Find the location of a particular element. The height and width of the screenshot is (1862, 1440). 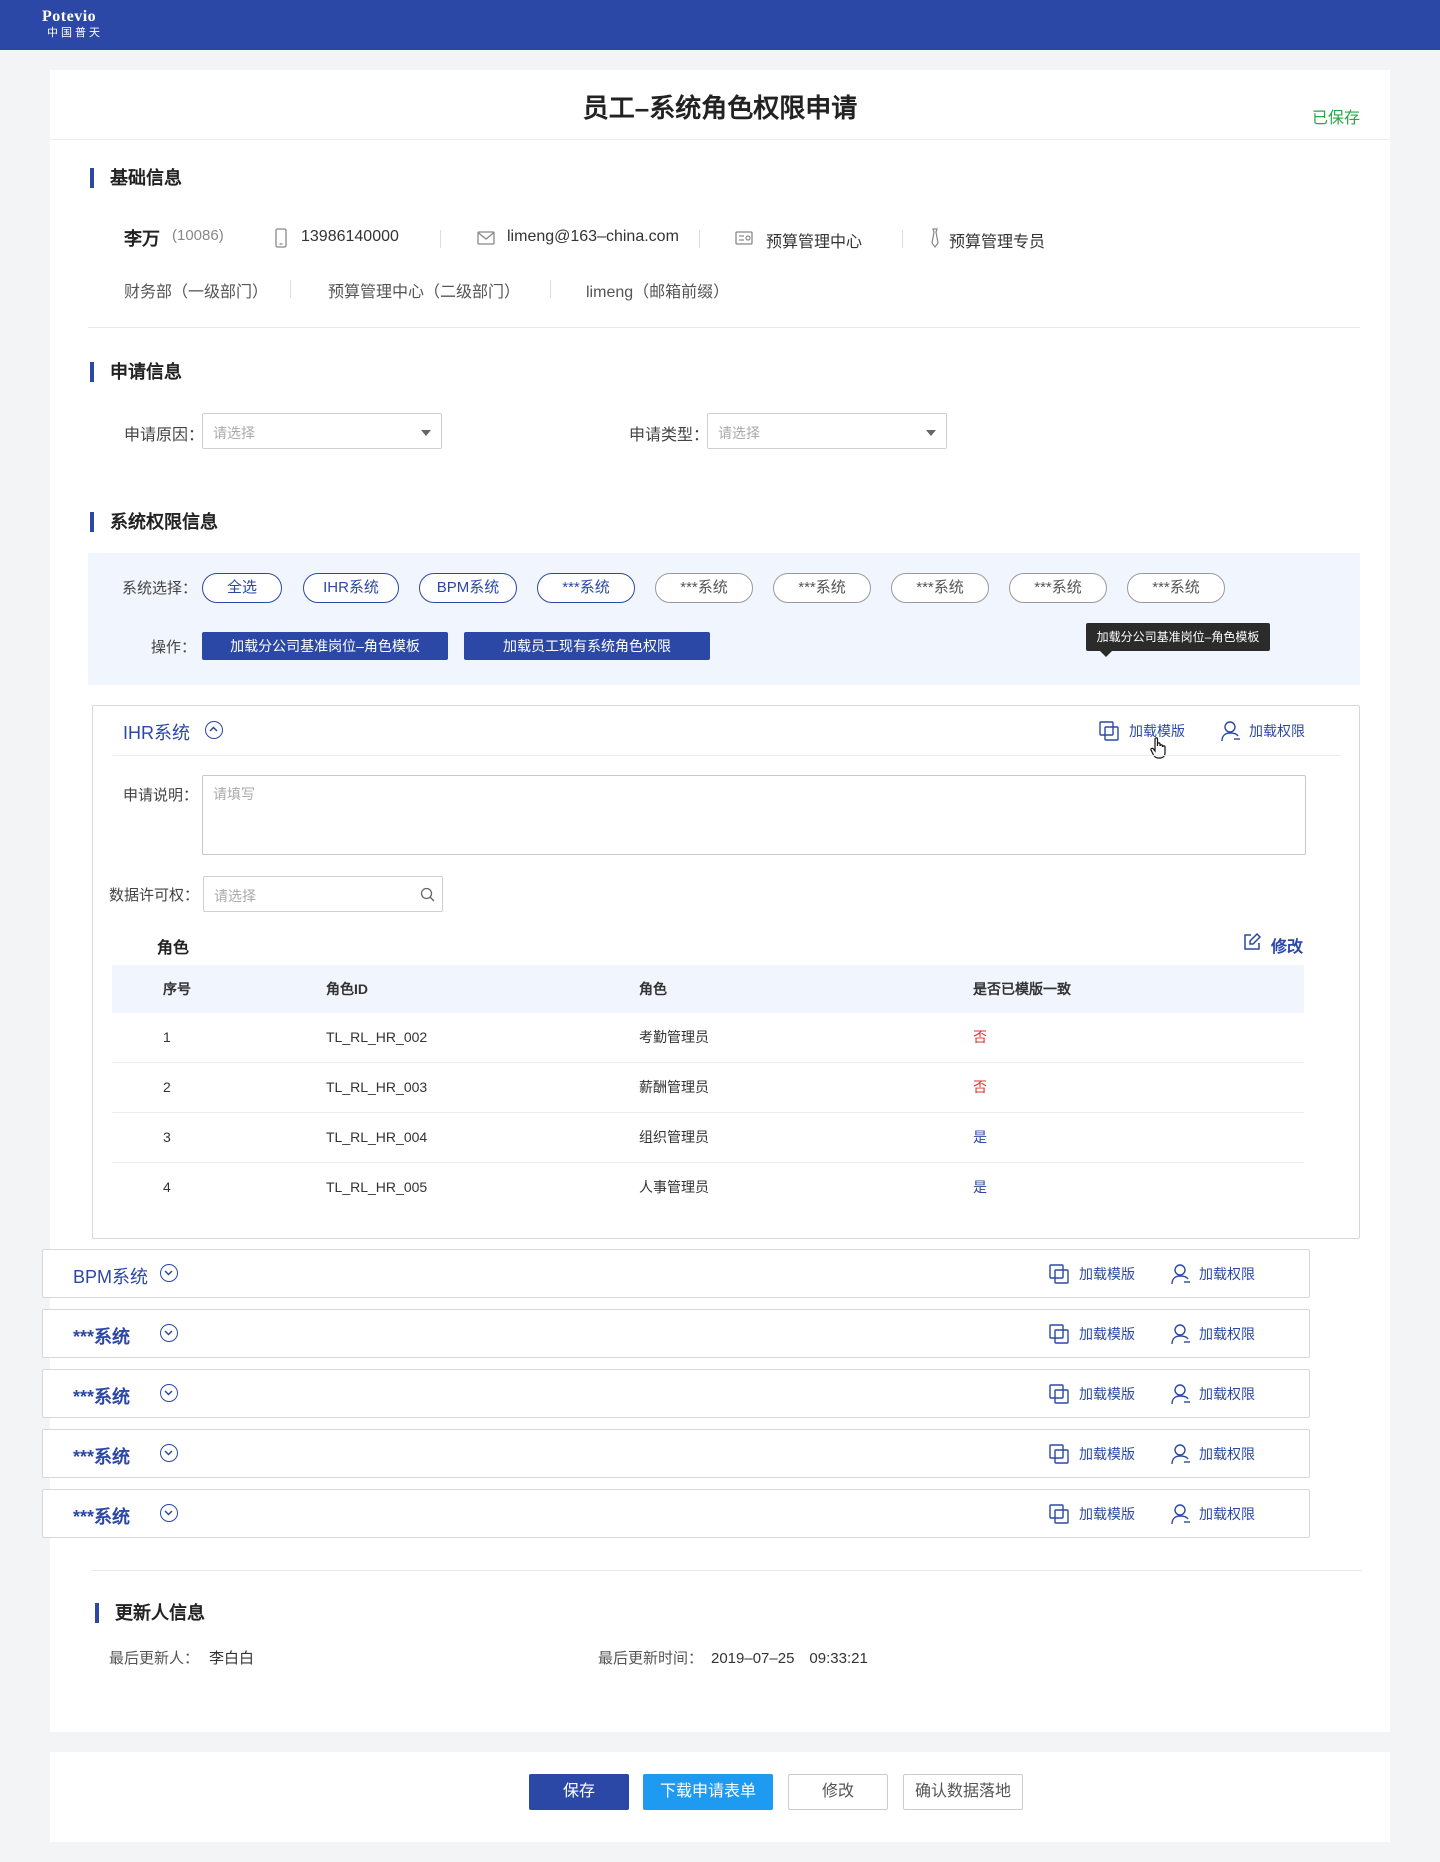

system-pill-all: 全选 is located at coordinates (242, 588).